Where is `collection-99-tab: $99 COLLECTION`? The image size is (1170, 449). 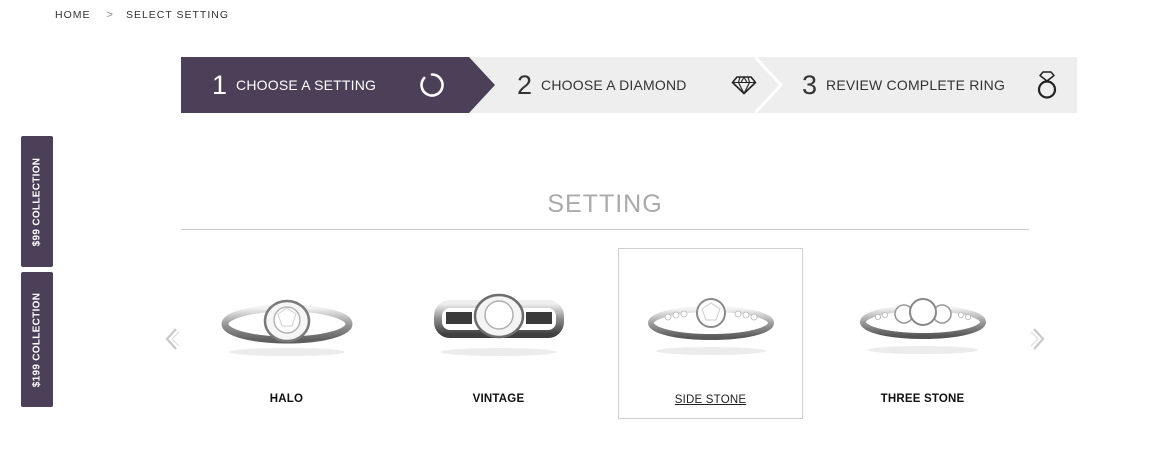
collection-99-tab: $99 COLLECTION is located at coordinates (37, 201).